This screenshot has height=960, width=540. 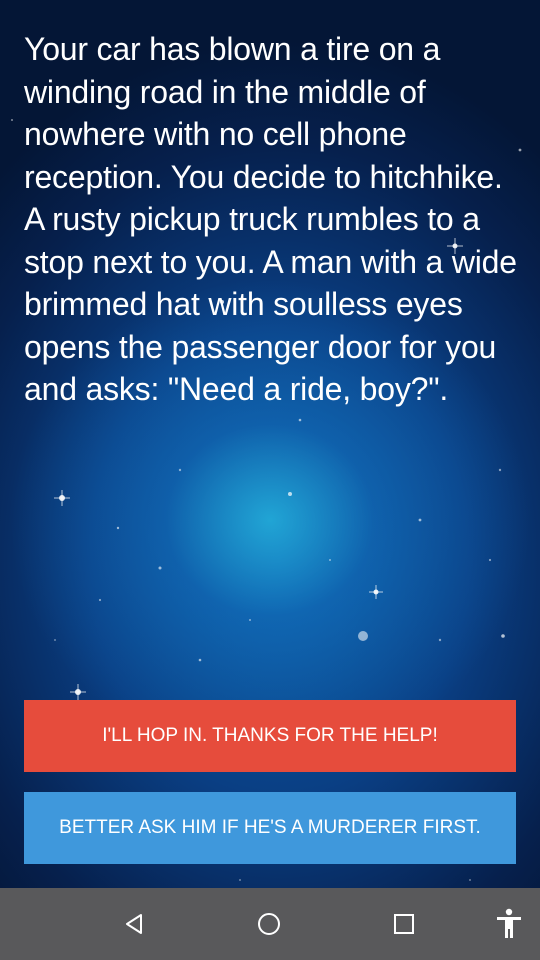 I want to click on recents-icon, so click(x=404, y=924).